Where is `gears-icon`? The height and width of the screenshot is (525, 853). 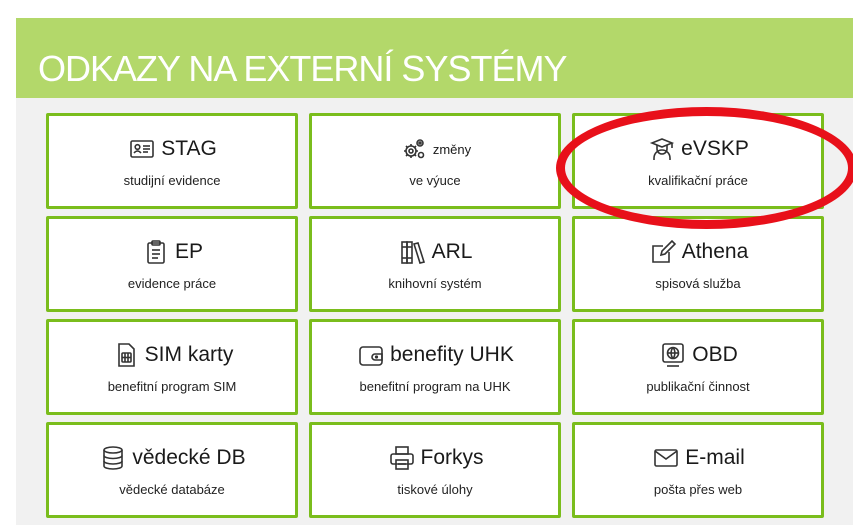 gears-icon is located at coordinates (414, 149).